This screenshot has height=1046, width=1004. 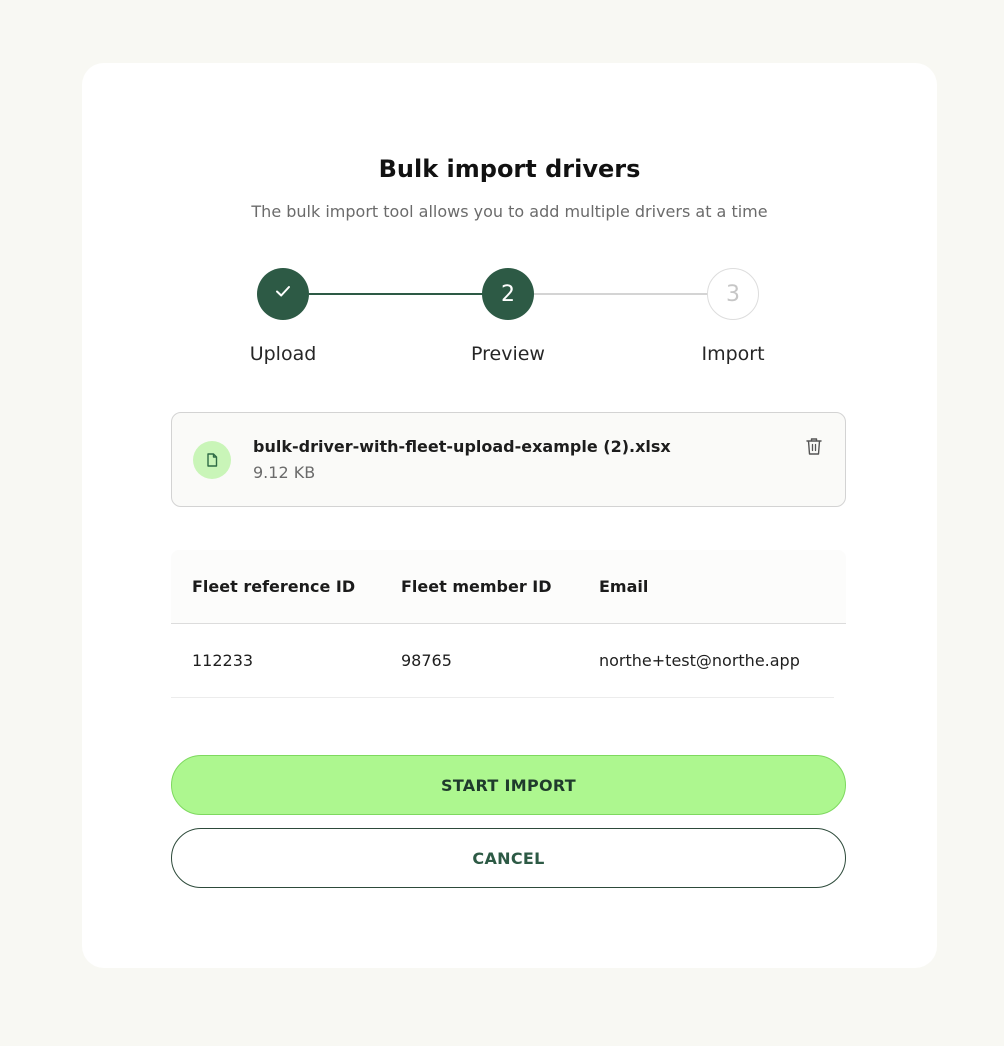 I want to click on check-icon, so click(x=283, y=294).